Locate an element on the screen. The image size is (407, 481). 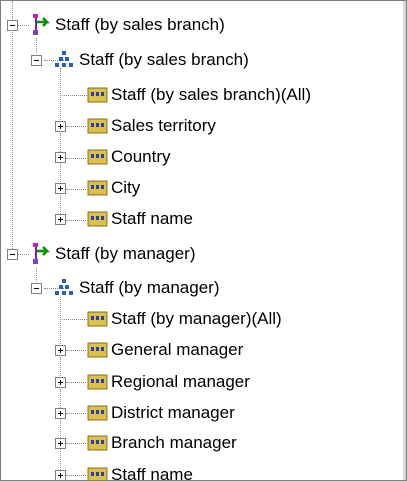
tree-item-dimension: Staff (by manager) is located at coordinates (125, 254).